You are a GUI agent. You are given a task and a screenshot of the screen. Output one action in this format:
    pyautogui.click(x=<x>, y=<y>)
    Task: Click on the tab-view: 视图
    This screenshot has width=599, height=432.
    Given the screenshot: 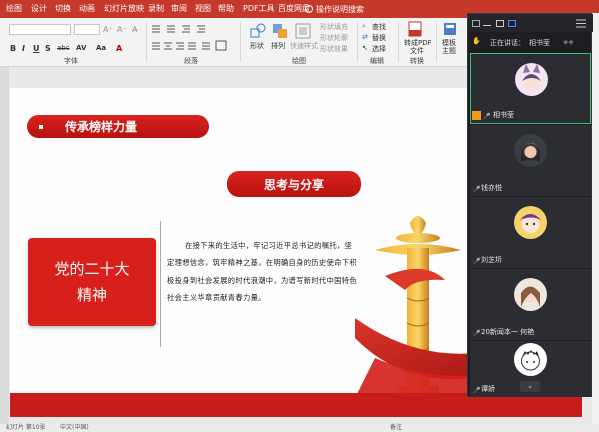 What is the action you would take?
    pyautogui.click(x=203, y=9)
    